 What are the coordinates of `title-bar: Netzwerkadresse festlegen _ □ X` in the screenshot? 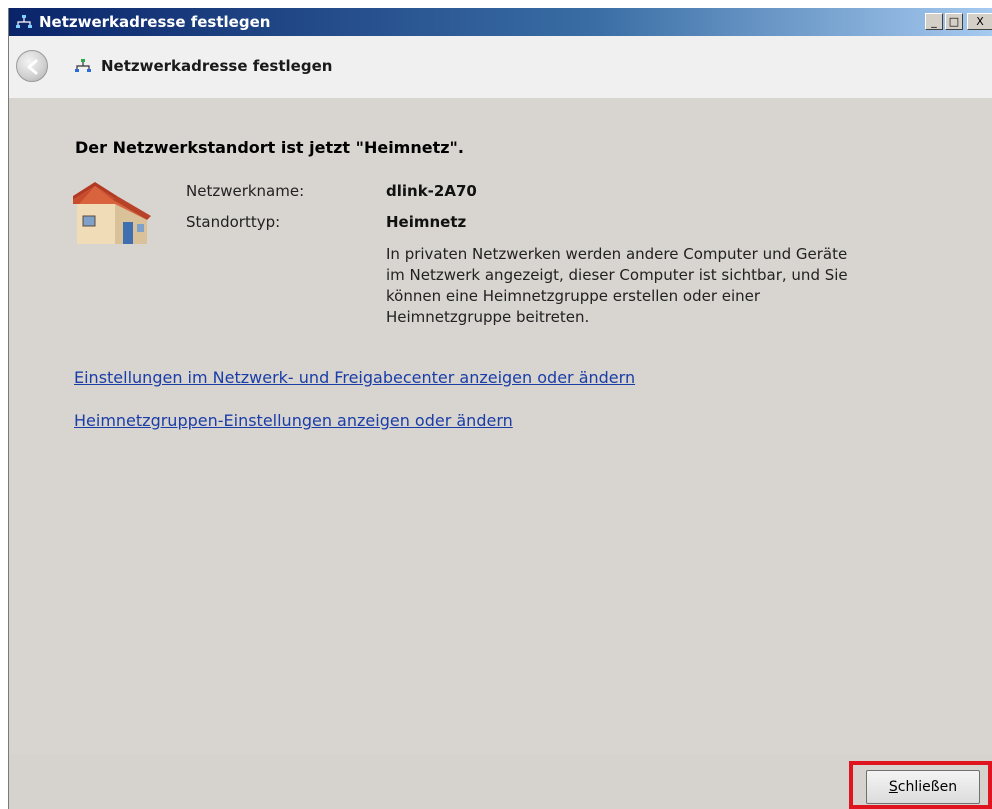 It's located at (500, 22).